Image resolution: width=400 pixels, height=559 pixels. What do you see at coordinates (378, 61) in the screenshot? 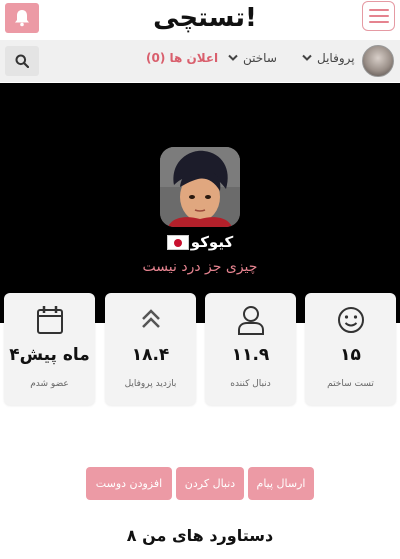
I see `user-avatar` at bounding box center [378, 61].